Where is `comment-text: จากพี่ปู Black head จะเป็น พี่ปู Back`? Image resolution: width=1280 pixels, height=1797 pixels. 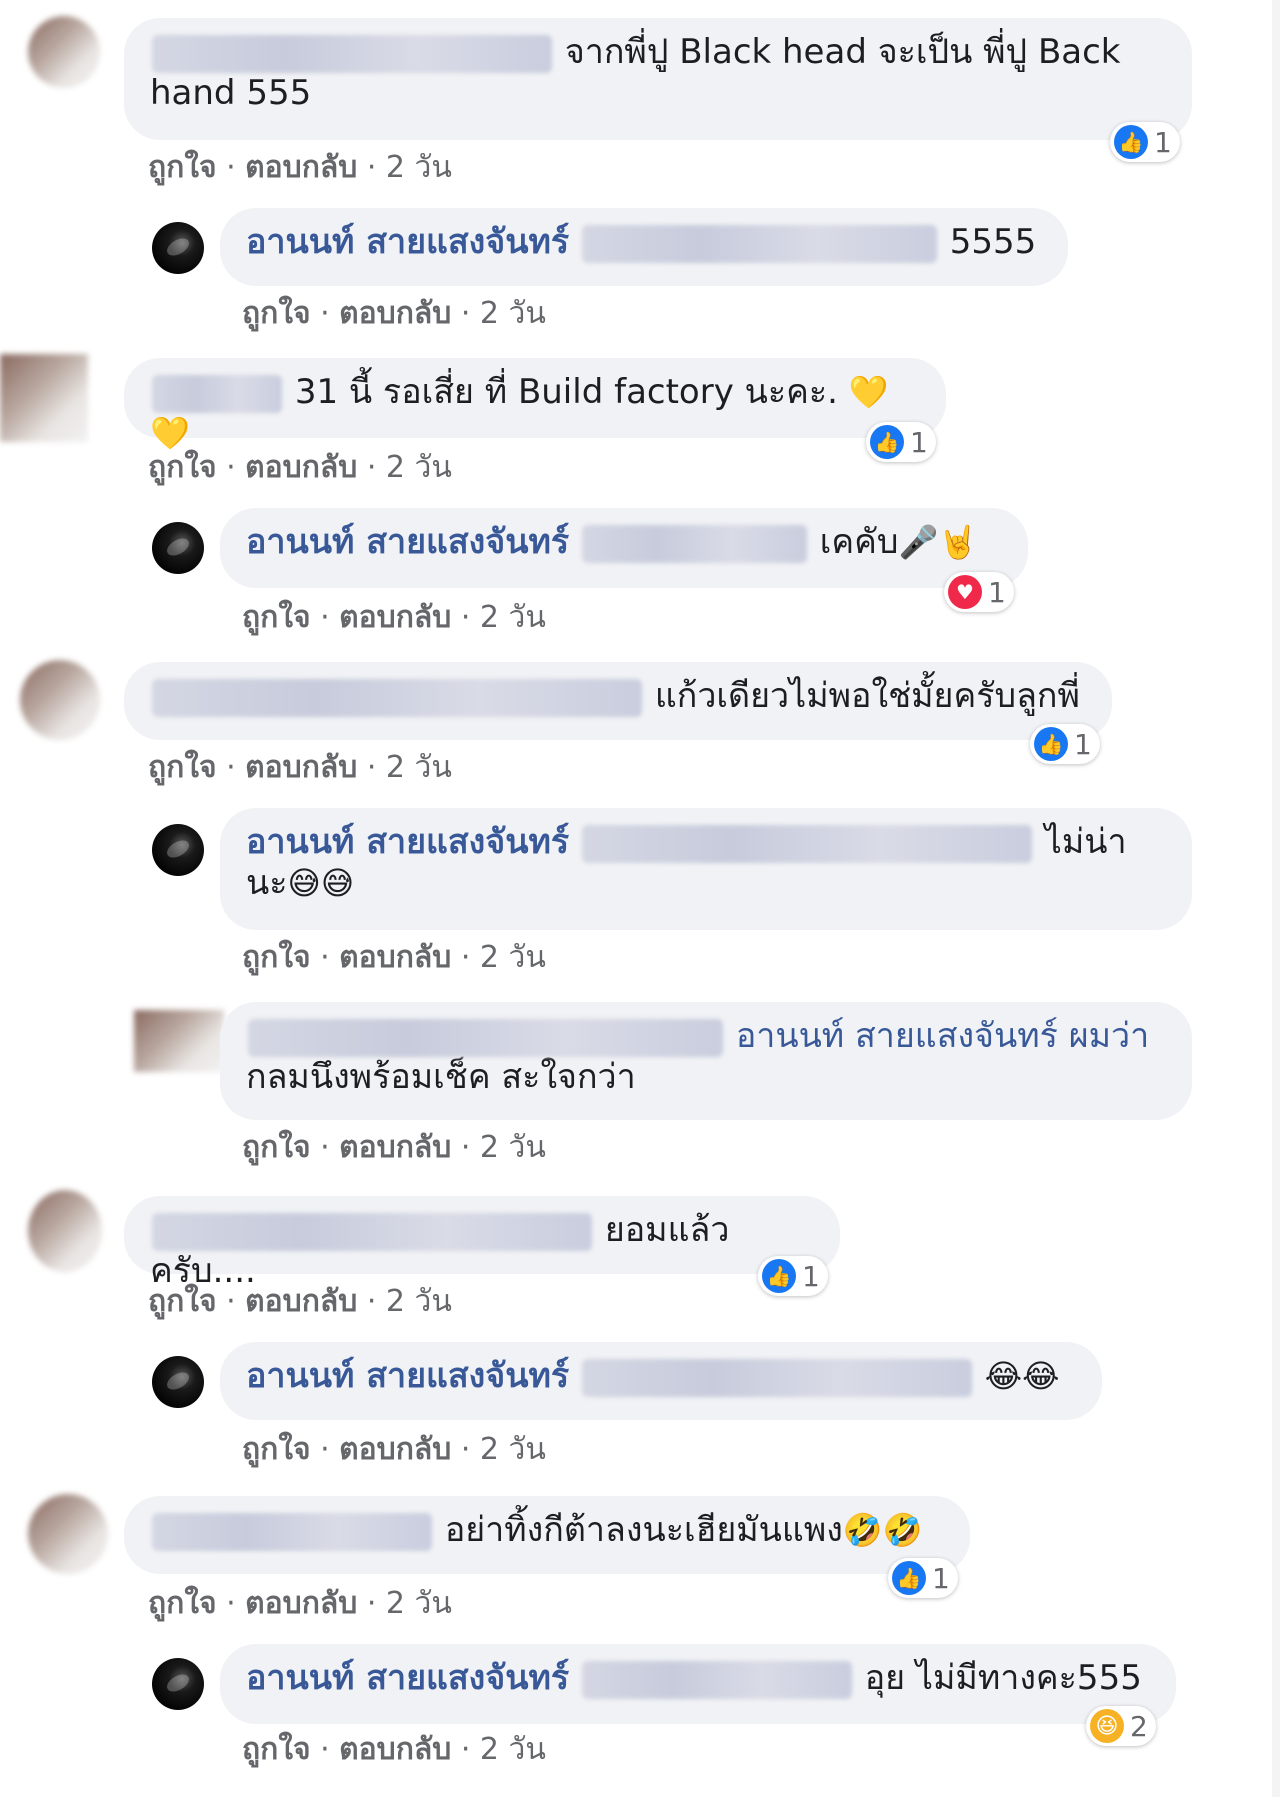
comment-text: จากพี่ปู Black head จะเป็น พี่ปู Back is located at coordinates (842, 52).